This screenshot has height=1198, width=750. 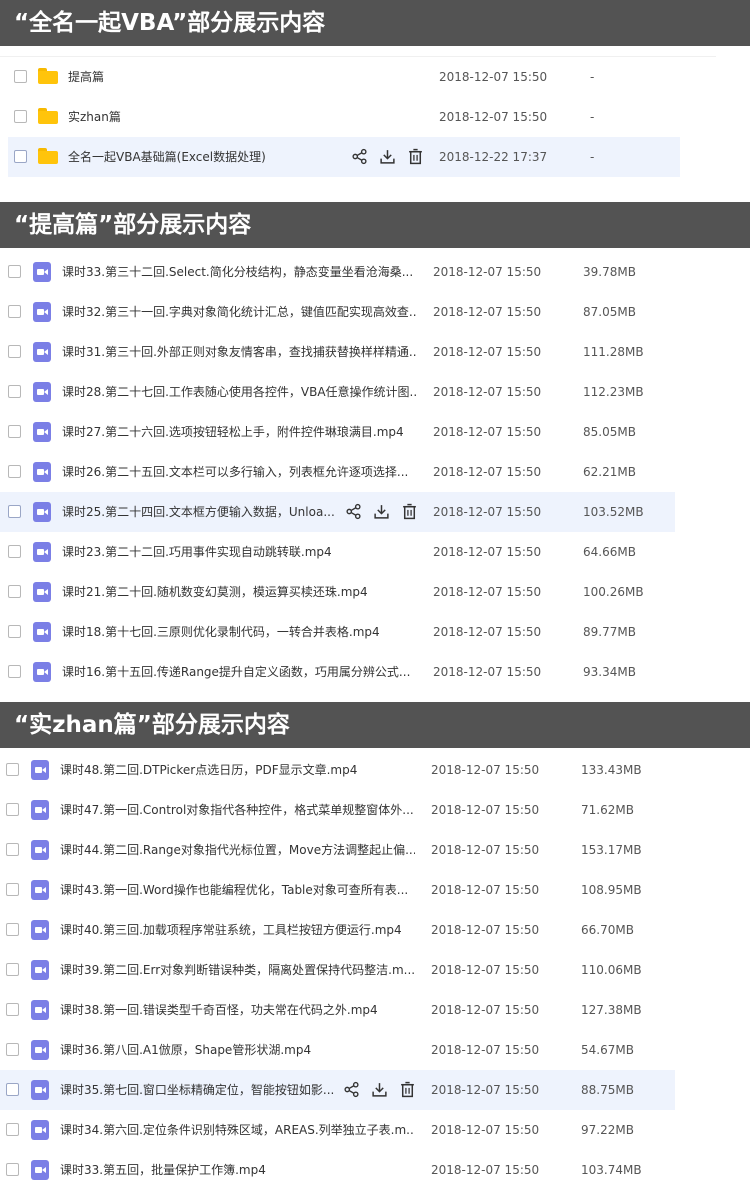 I want to click on list-item-hovered: 全名一起VBA基础篇(Excel数据处理) 2018-12-22 17:37 -, so click(x=344, y=157).